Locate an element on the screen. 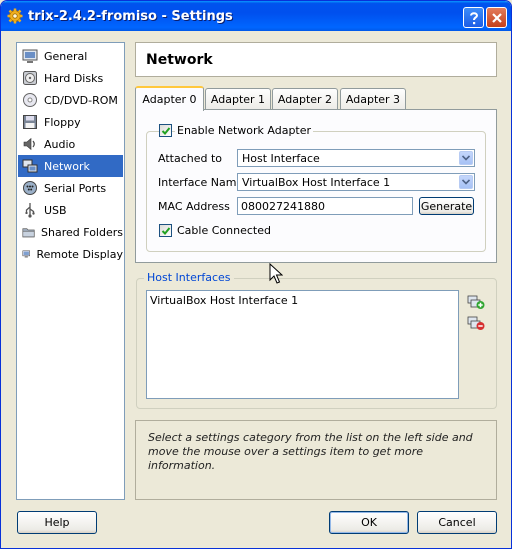 This screenshot has width=512, height=549. gear-icon is located at coordinates (15, 16).